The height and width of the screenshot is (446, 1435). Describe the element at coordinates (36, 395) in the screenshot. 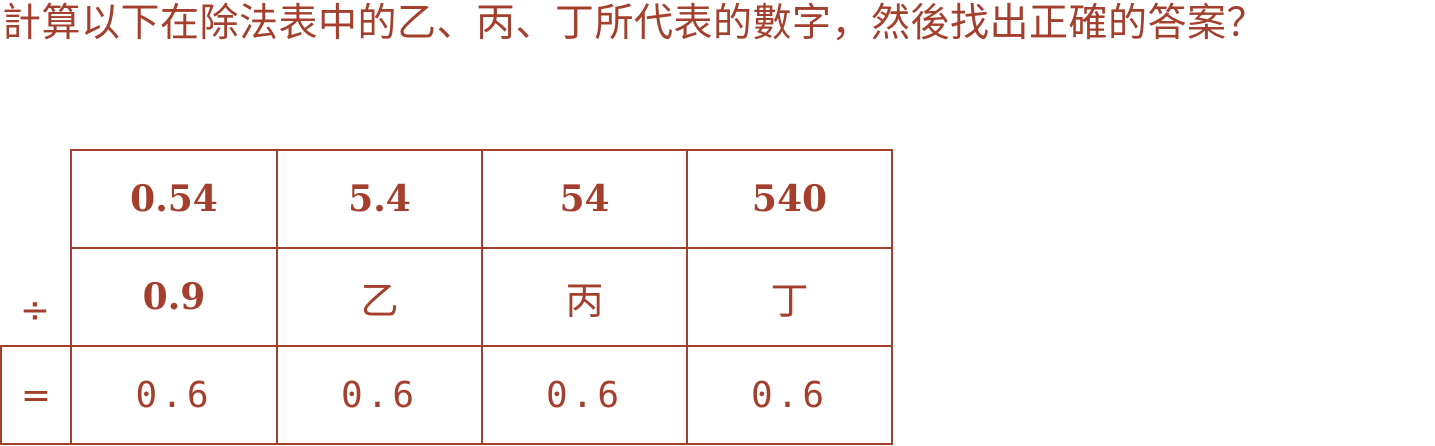

I see `equals-sign: =` at that location.